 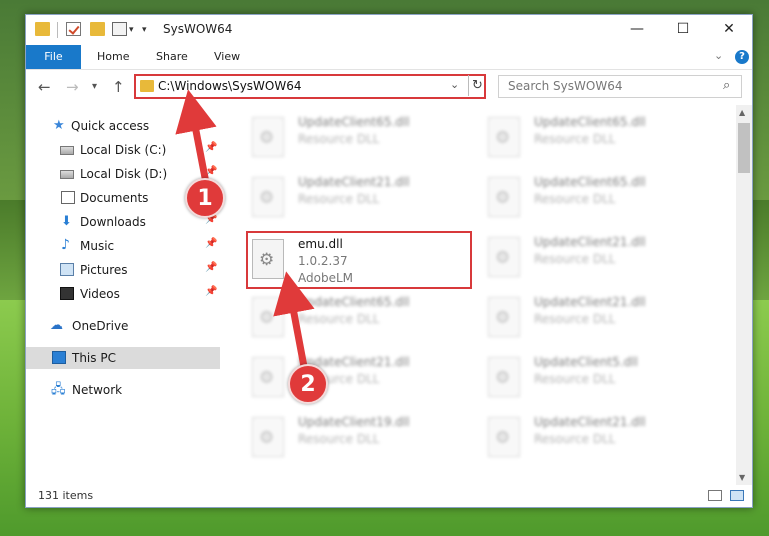 What do you see at coordinates (205, 198) in the screenshot?
I see `step-badge-1: 1` at bounding box center [205, 198].